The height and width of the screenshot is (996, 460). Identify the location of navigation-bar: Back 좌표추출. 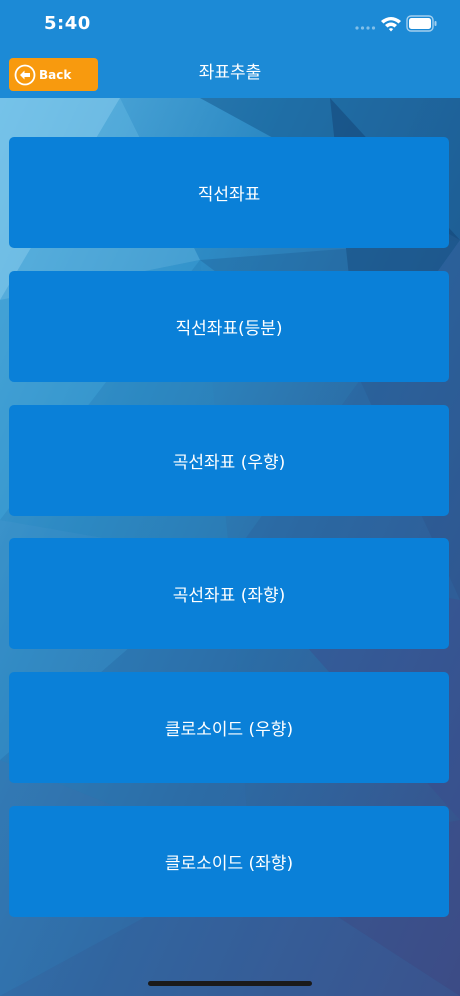
(230, 74).